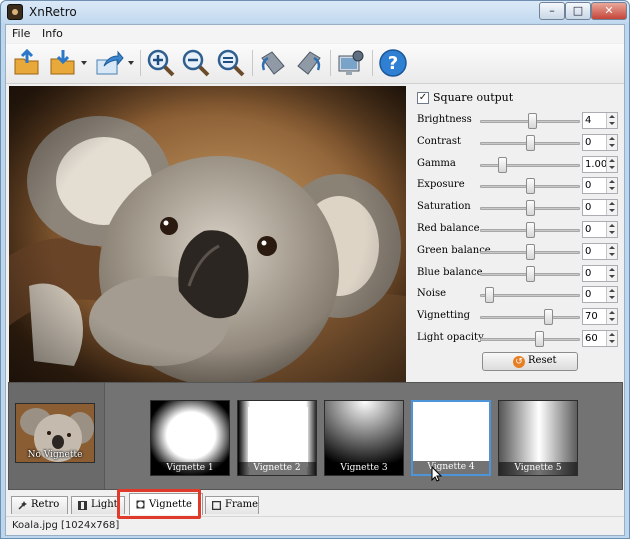 The width and height of the screenshot is (630, 539). What do you see at coordinates (273, 63) in the screenshot?
I see `rotate-left-button` at bounding box center [273, 63].